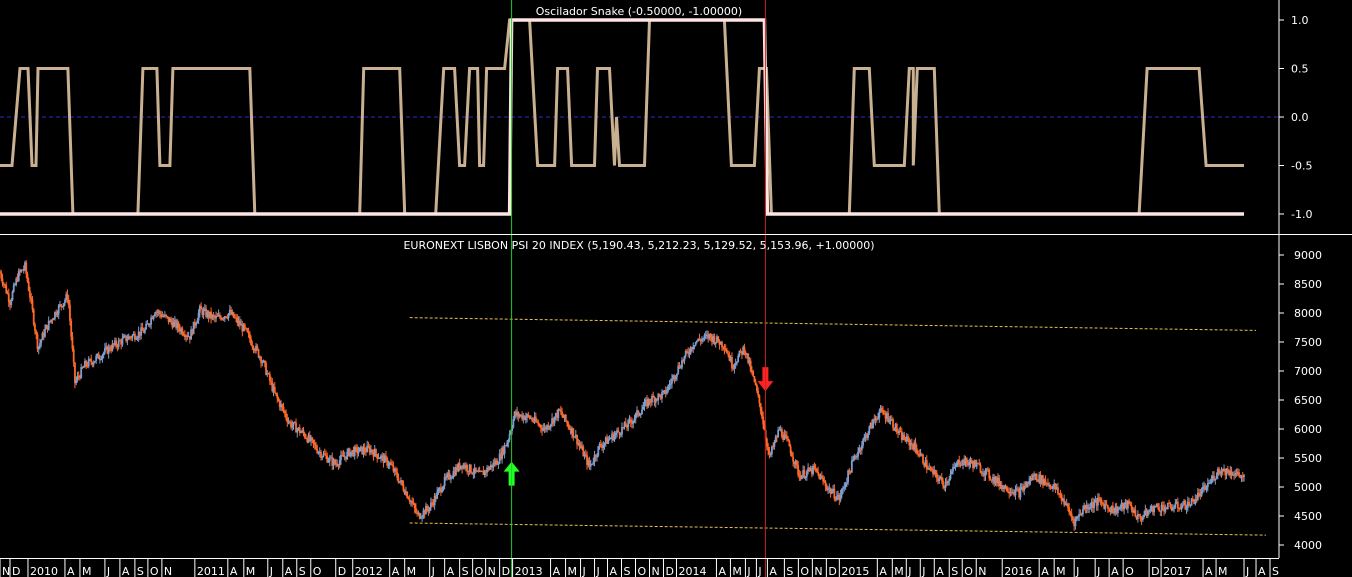 This screenshot has width=1352, height=577. I want to click on x-tick-label: M, so click(412, 571).